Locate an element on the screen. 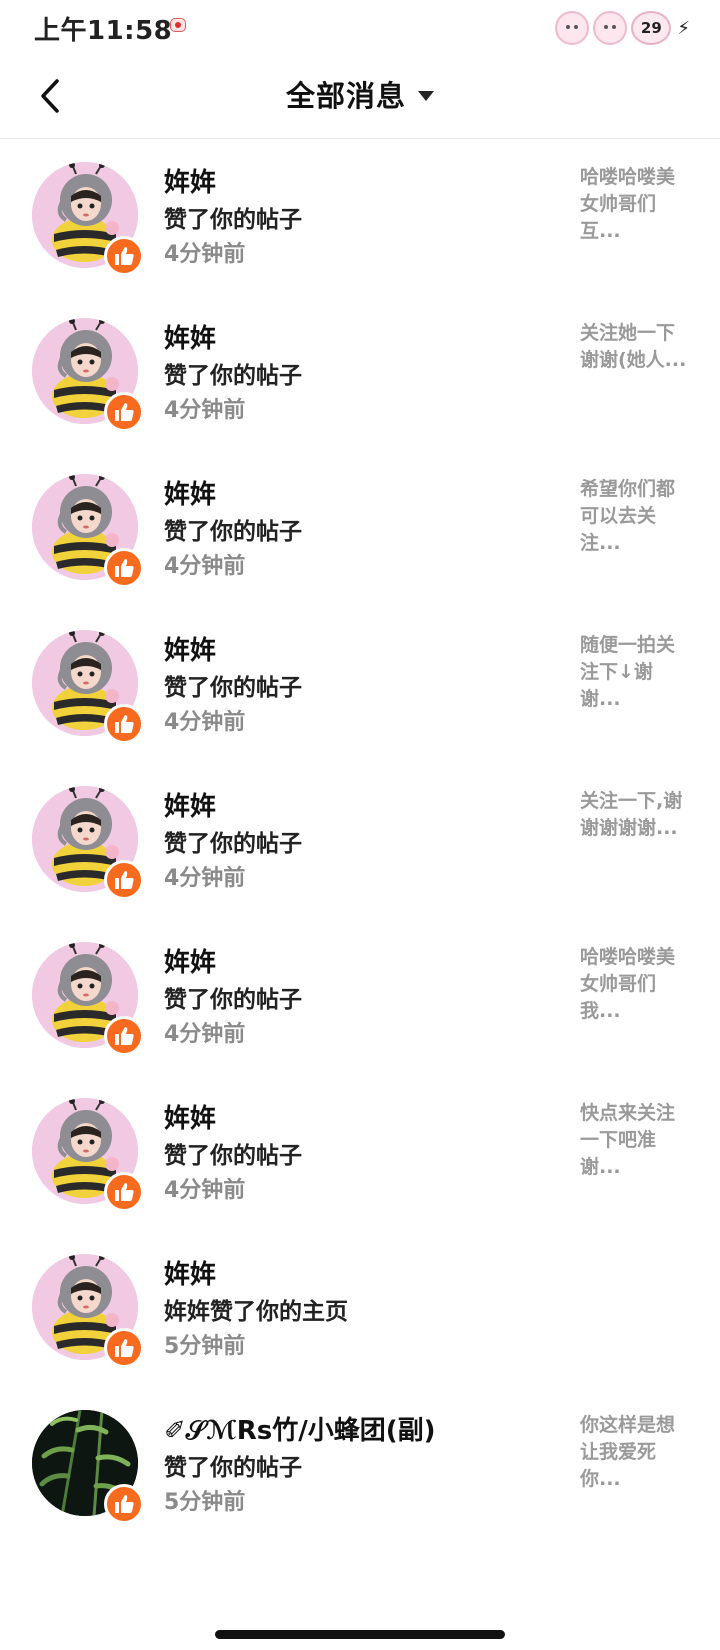  battery-indicator: 29 is located at coordinates (651, 28).